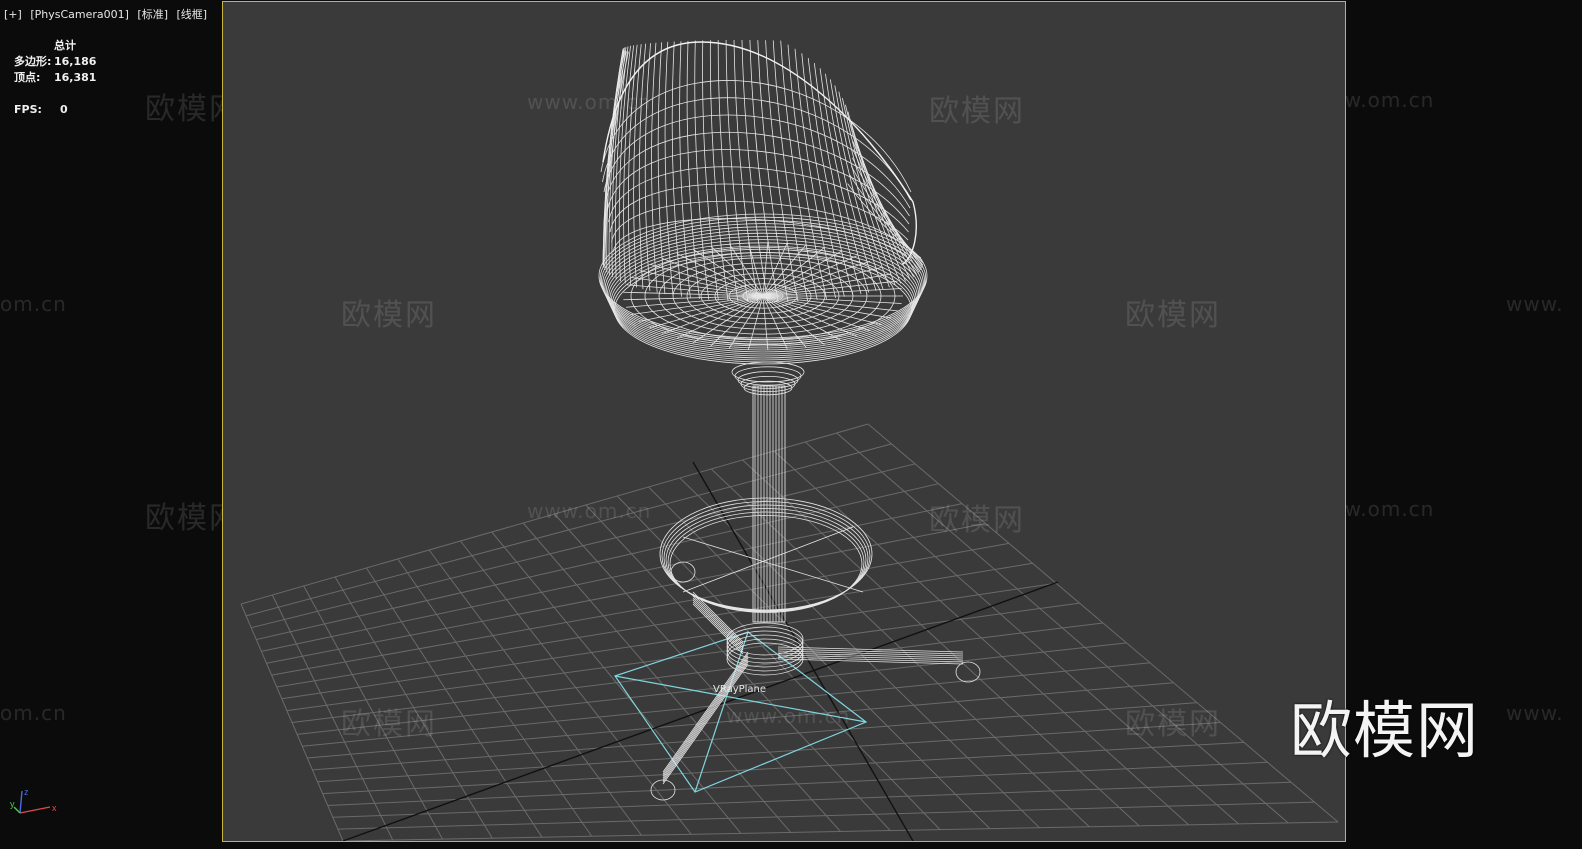 Image resolution: width=1582 pixels, height=849 pixels. Describe the element at coordinates (33, 800) in the screenshot. I see `axis-gizmo-icon: x z y` at that location.